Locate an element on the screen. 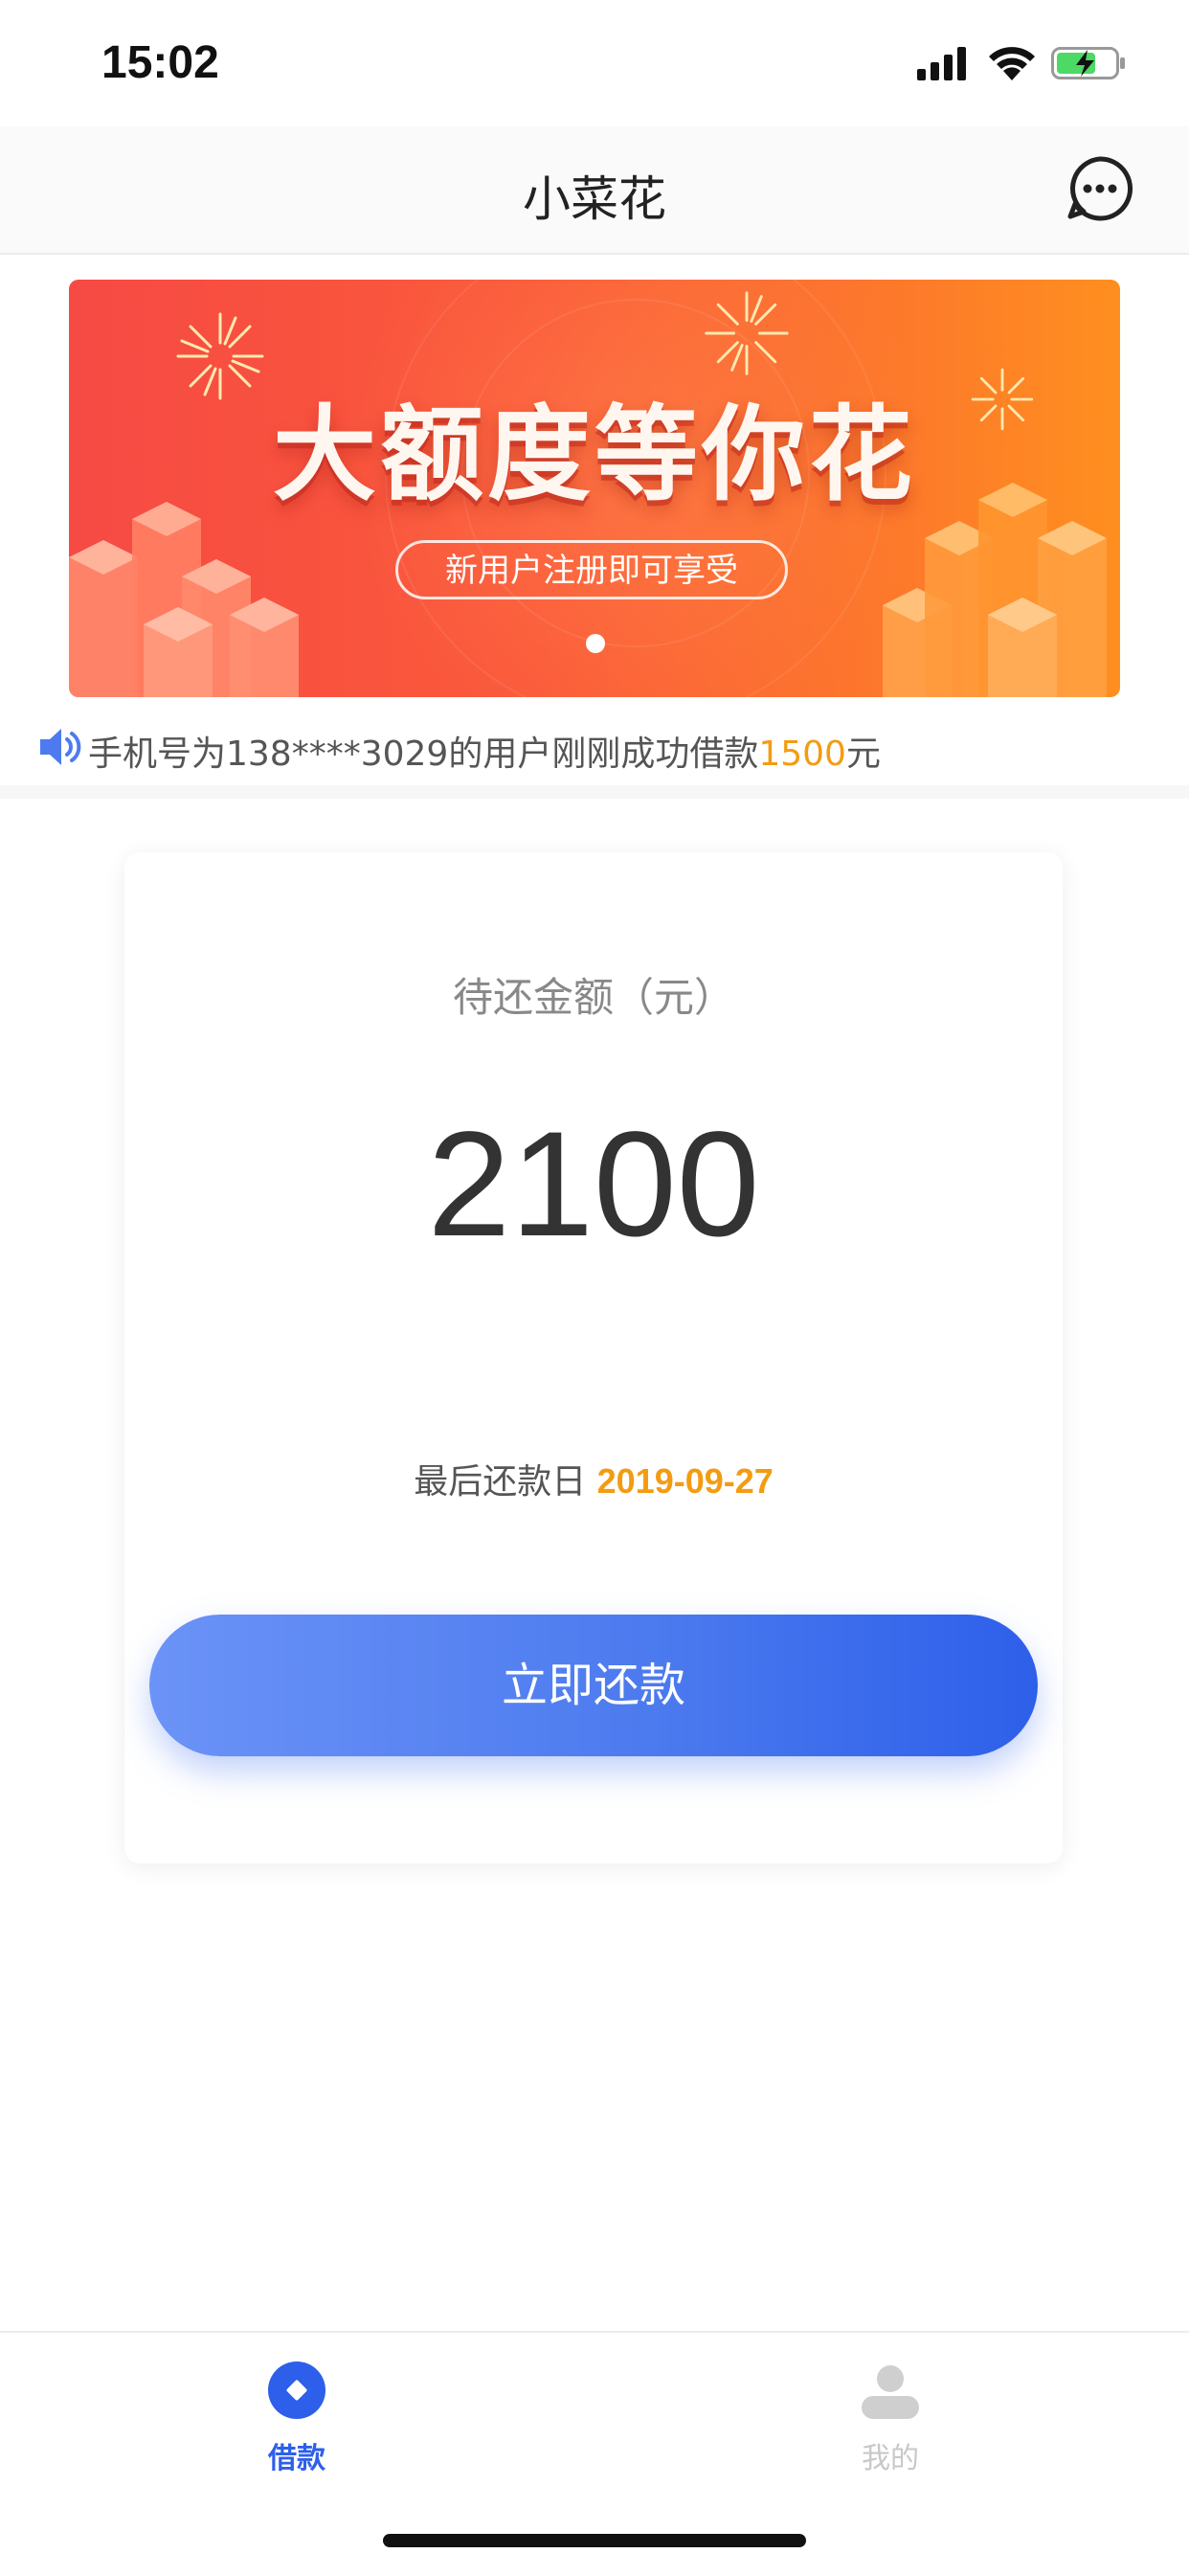 Image resolution: width=1189 pixels, height=2576 pixels. speaker-icon is located at coordinates (60, 747).